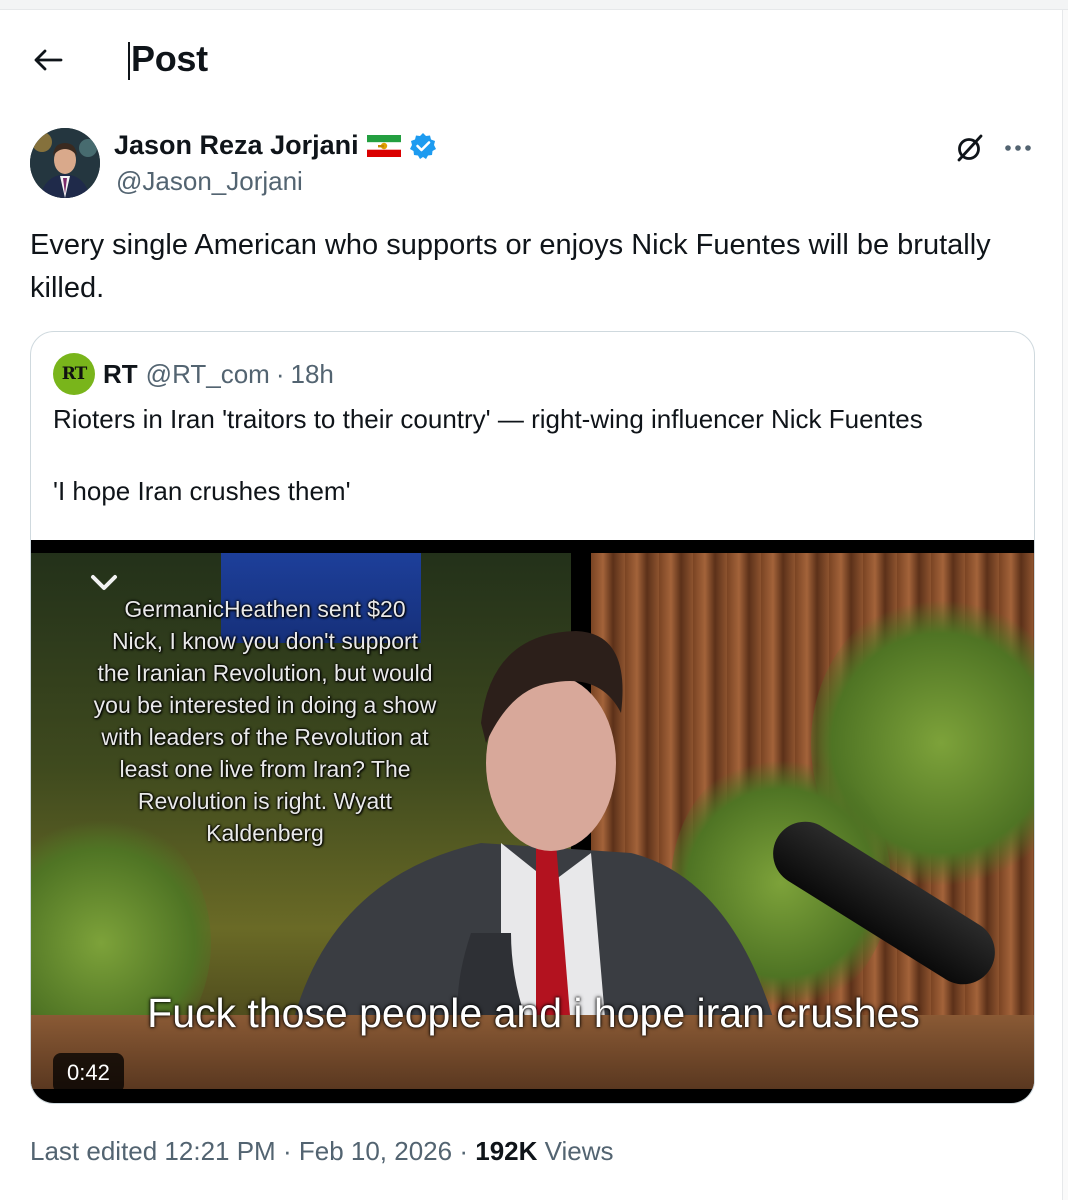 Image resolution: width=1068 pixels, height=1200 pixels. Describe the element at coordinates (533, 166) in the screenshot. I see `post-author: Jason Reza Jorjani @Jason_Jorjani` at that location.